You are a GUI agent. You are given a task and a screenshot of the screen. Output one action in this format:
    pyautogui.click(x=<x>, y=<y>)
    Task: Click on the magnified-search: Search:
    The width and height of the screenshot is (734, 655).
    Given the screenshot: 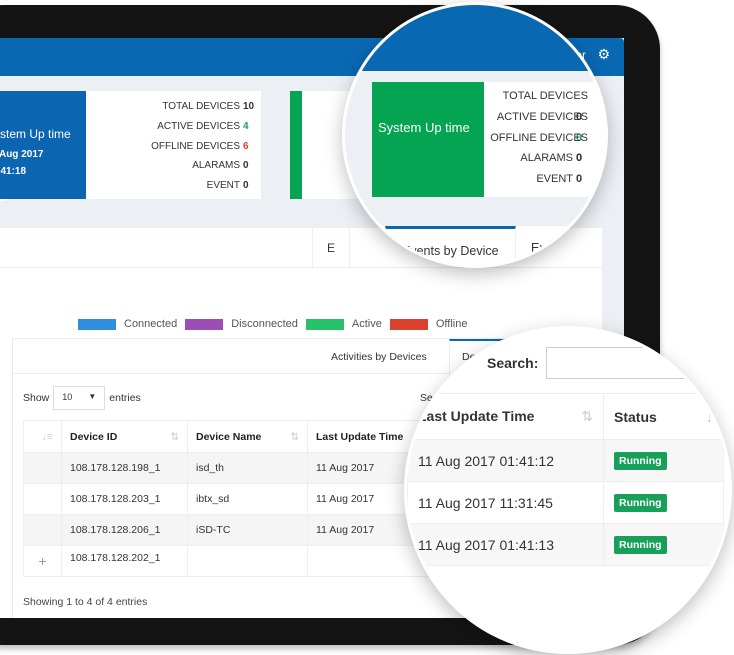 What is the action you would take?
    pyautogui.click(x=587, y=363)
    